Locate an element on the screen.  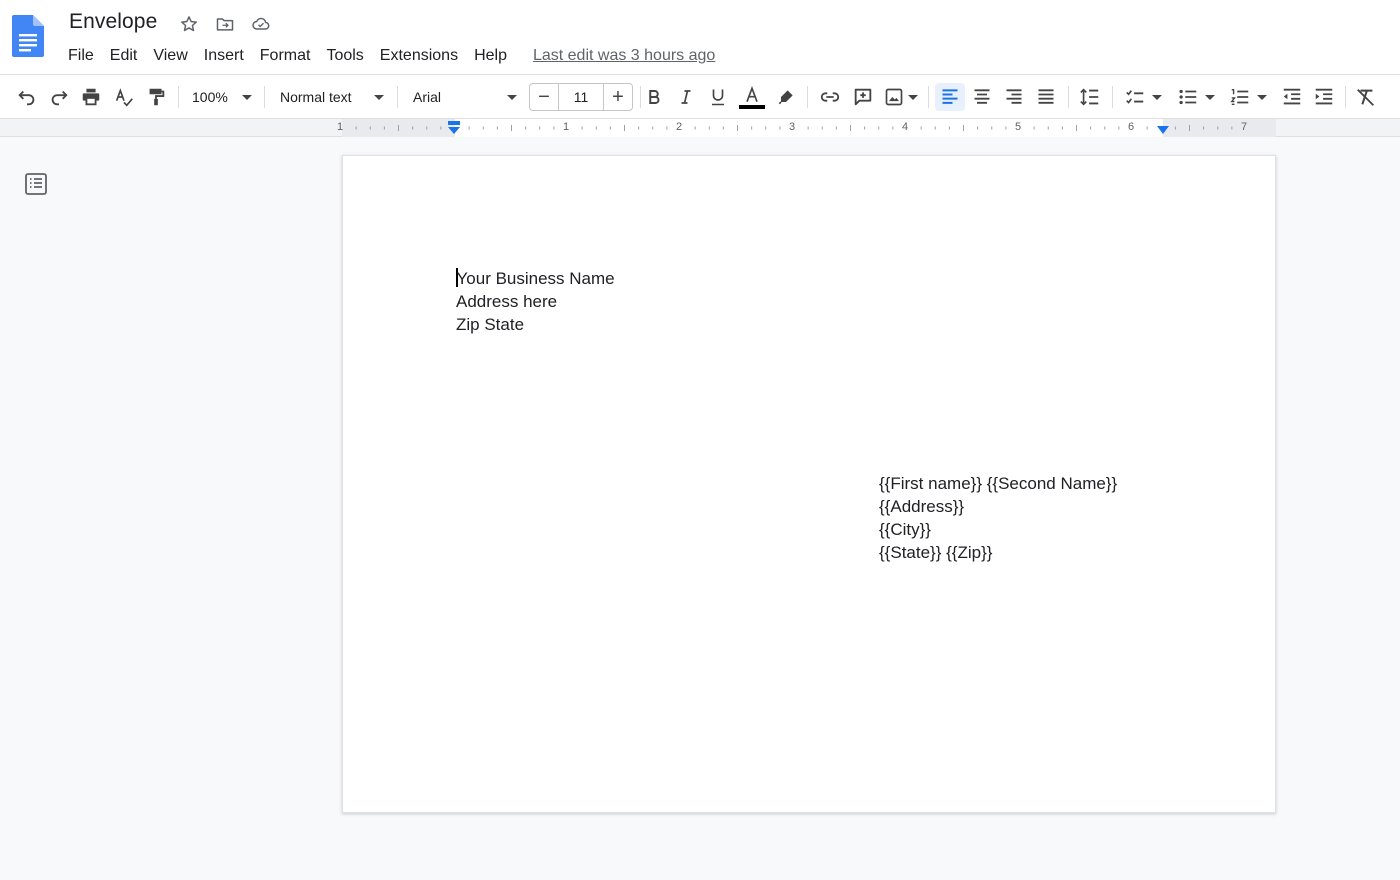
bulleted-list-icon is located at coordinates (1188, 97).